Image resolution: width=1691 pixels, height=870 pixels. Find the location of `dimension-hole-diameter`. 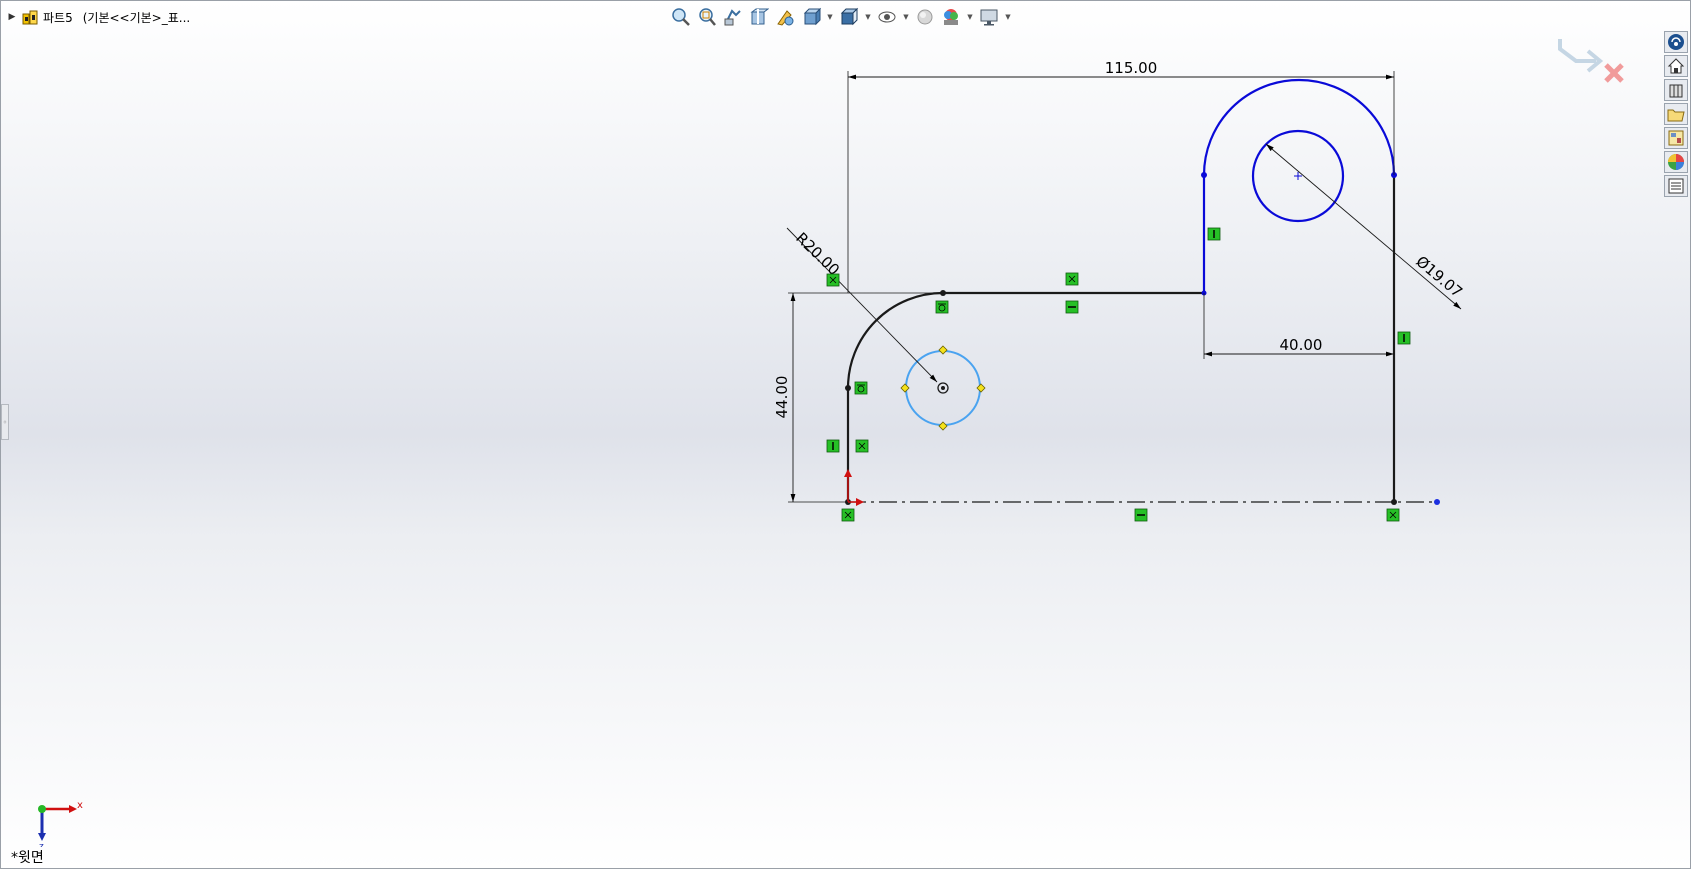

dimension-hole-diameter is located at coordinates (1363, 226).